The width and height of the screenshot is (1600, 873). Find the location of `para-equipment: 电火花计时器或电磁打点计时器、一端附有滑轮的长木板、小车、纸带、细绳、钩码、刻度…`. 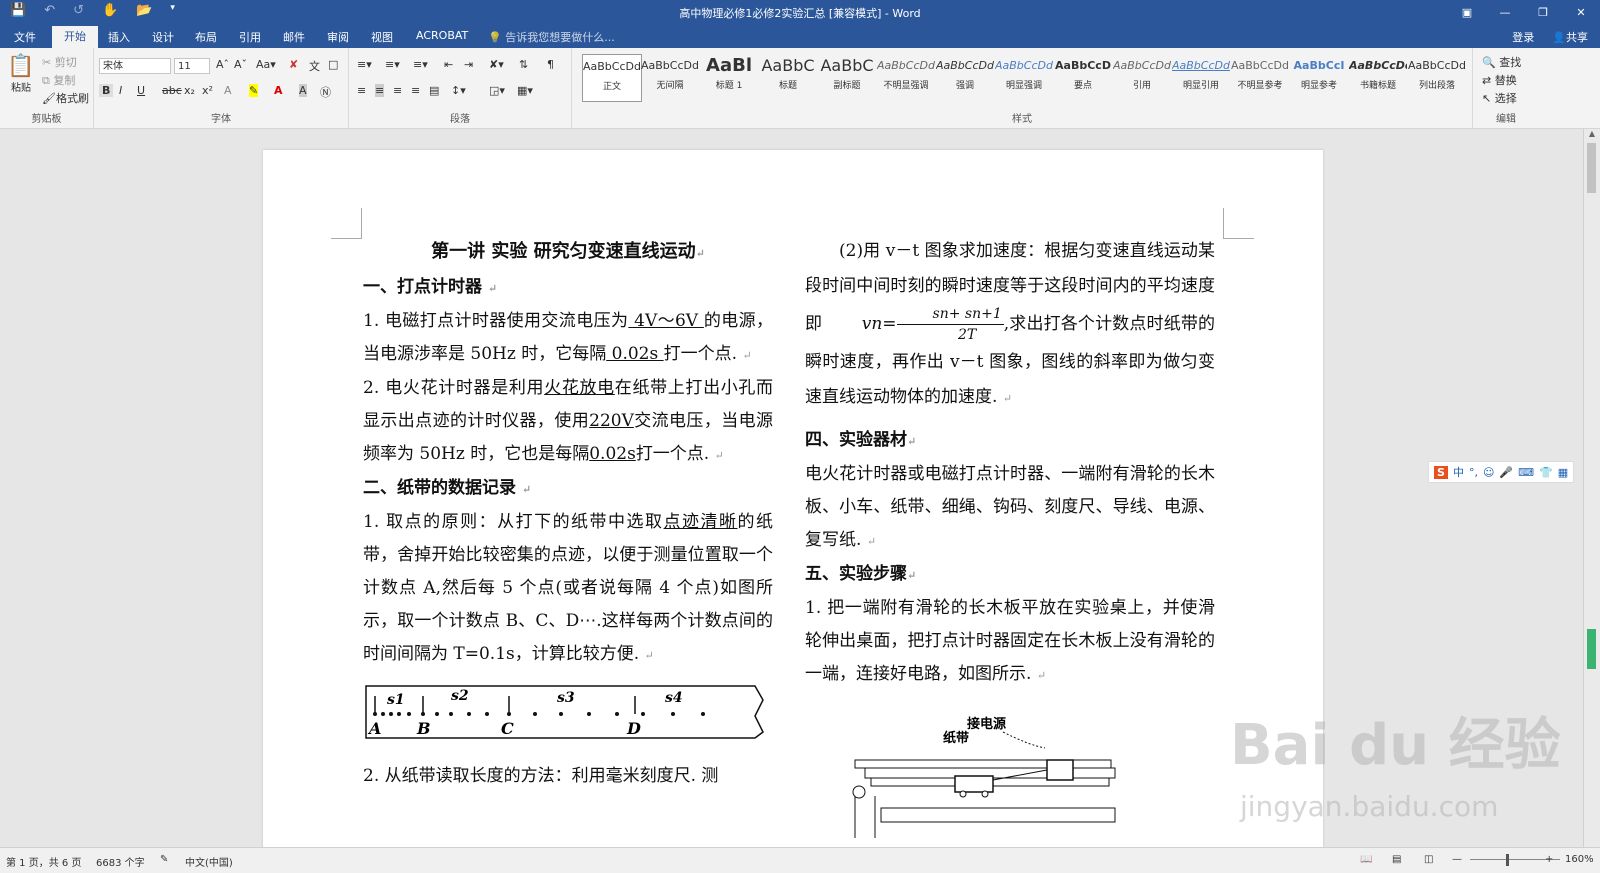

para-equipment: 电火花计时器或电磁打点计时器、一端附有滑轮的长木板、小车、纸带、细绳、钩码、刻度… is located at coordinates (1010, 507).